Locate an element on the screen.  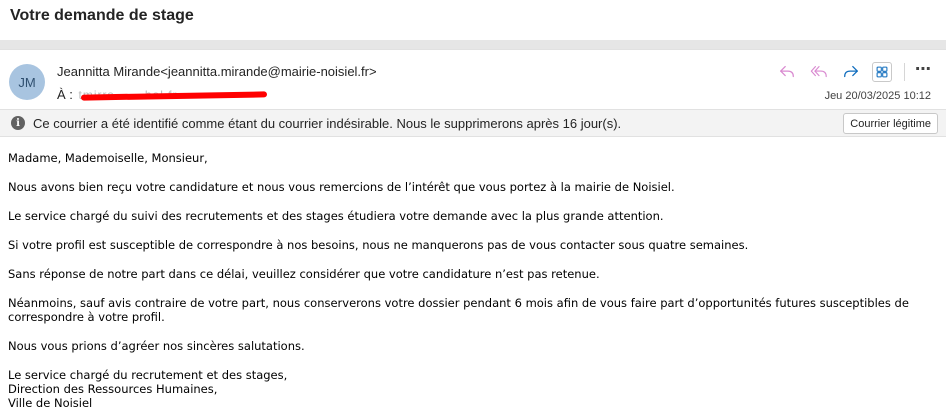
reply-icon is located at coordinates (787, 71).